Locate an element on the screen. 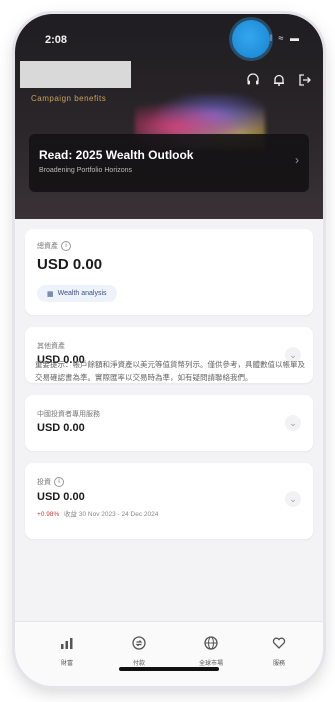 The image size is (335, 702). total-assets-label-row: 總資產 i is located at coordinates (54, 246).